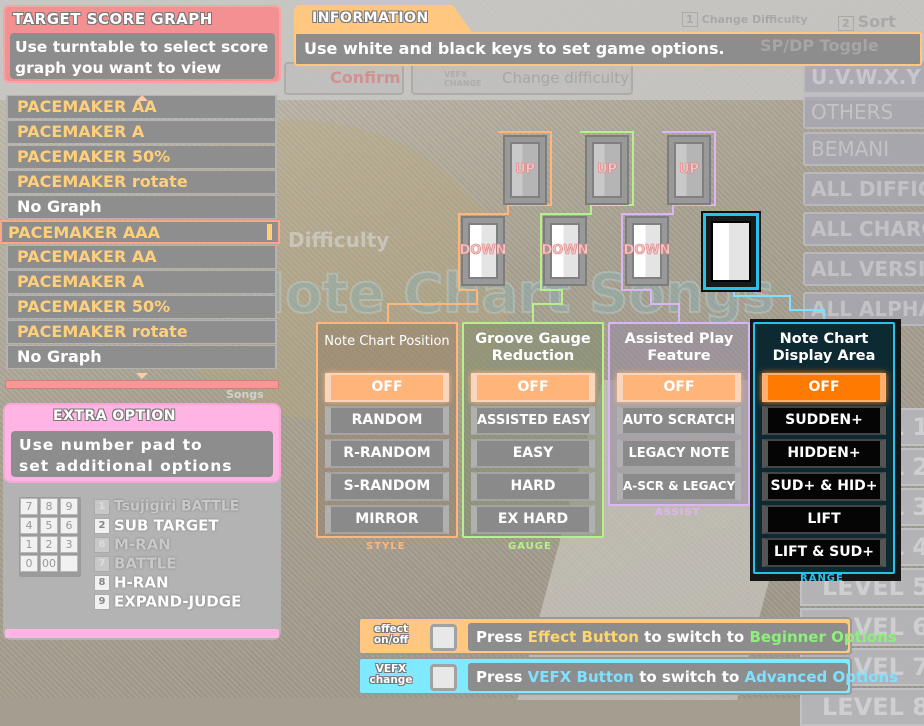 This screenshot has width=924, height=726. Describe the element at coordinates (824, 552) in the screenshot. I see `option-button: LIFT & SUD+` at that location.